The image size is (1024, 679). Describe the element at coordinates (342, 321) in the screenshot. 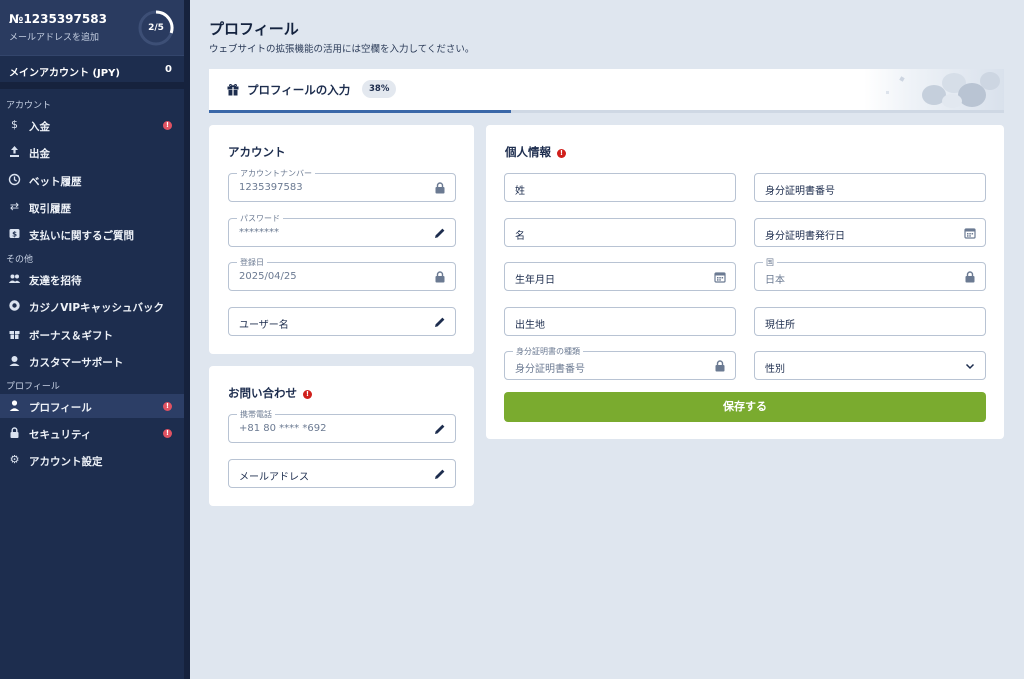

I see `username-field: ユーザー名` at that location.